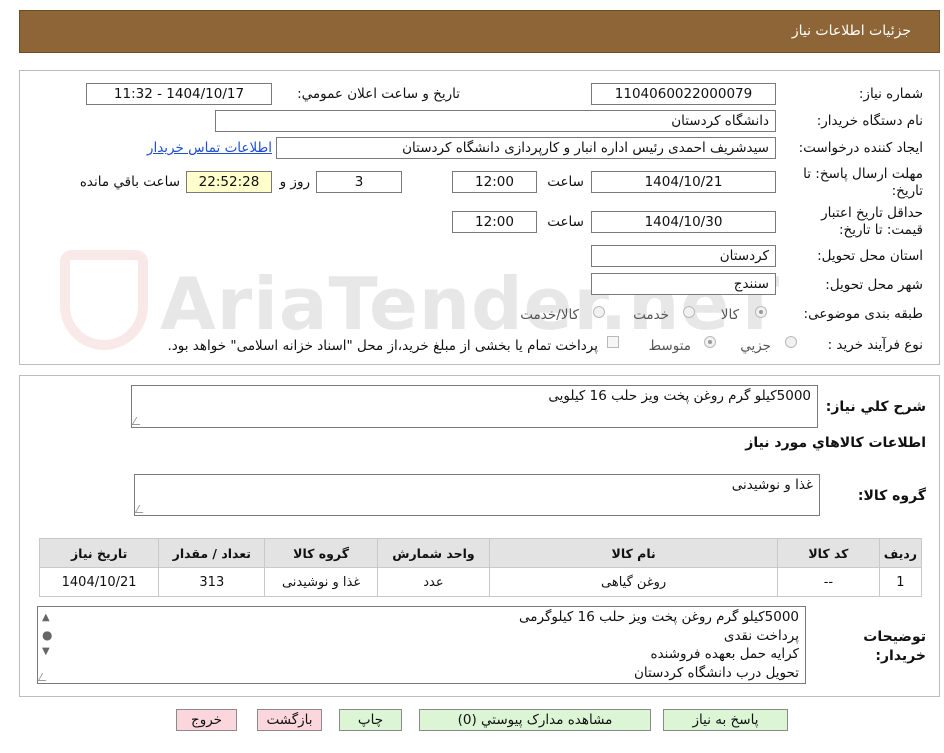  Describe the element at coordinates (179, 94) in the screenshot. I see `announce-datetime-field: 1404/10/17 - 11:32` at that location.